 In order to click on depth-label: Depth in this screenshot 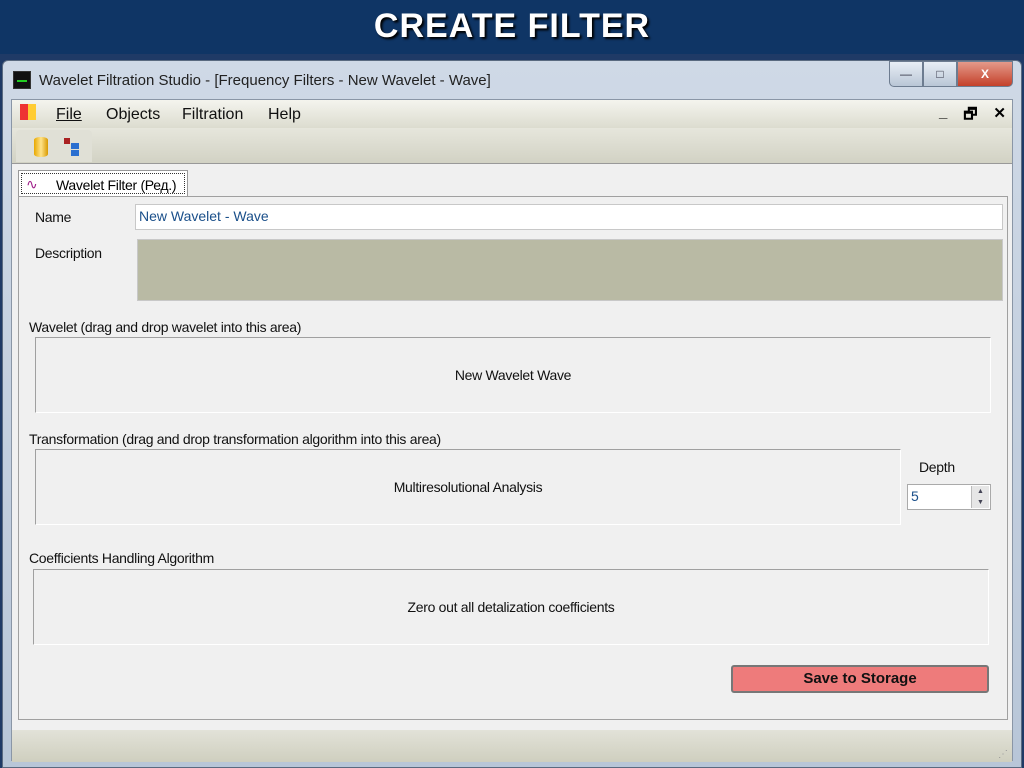, I will do `click(937, 467)`.